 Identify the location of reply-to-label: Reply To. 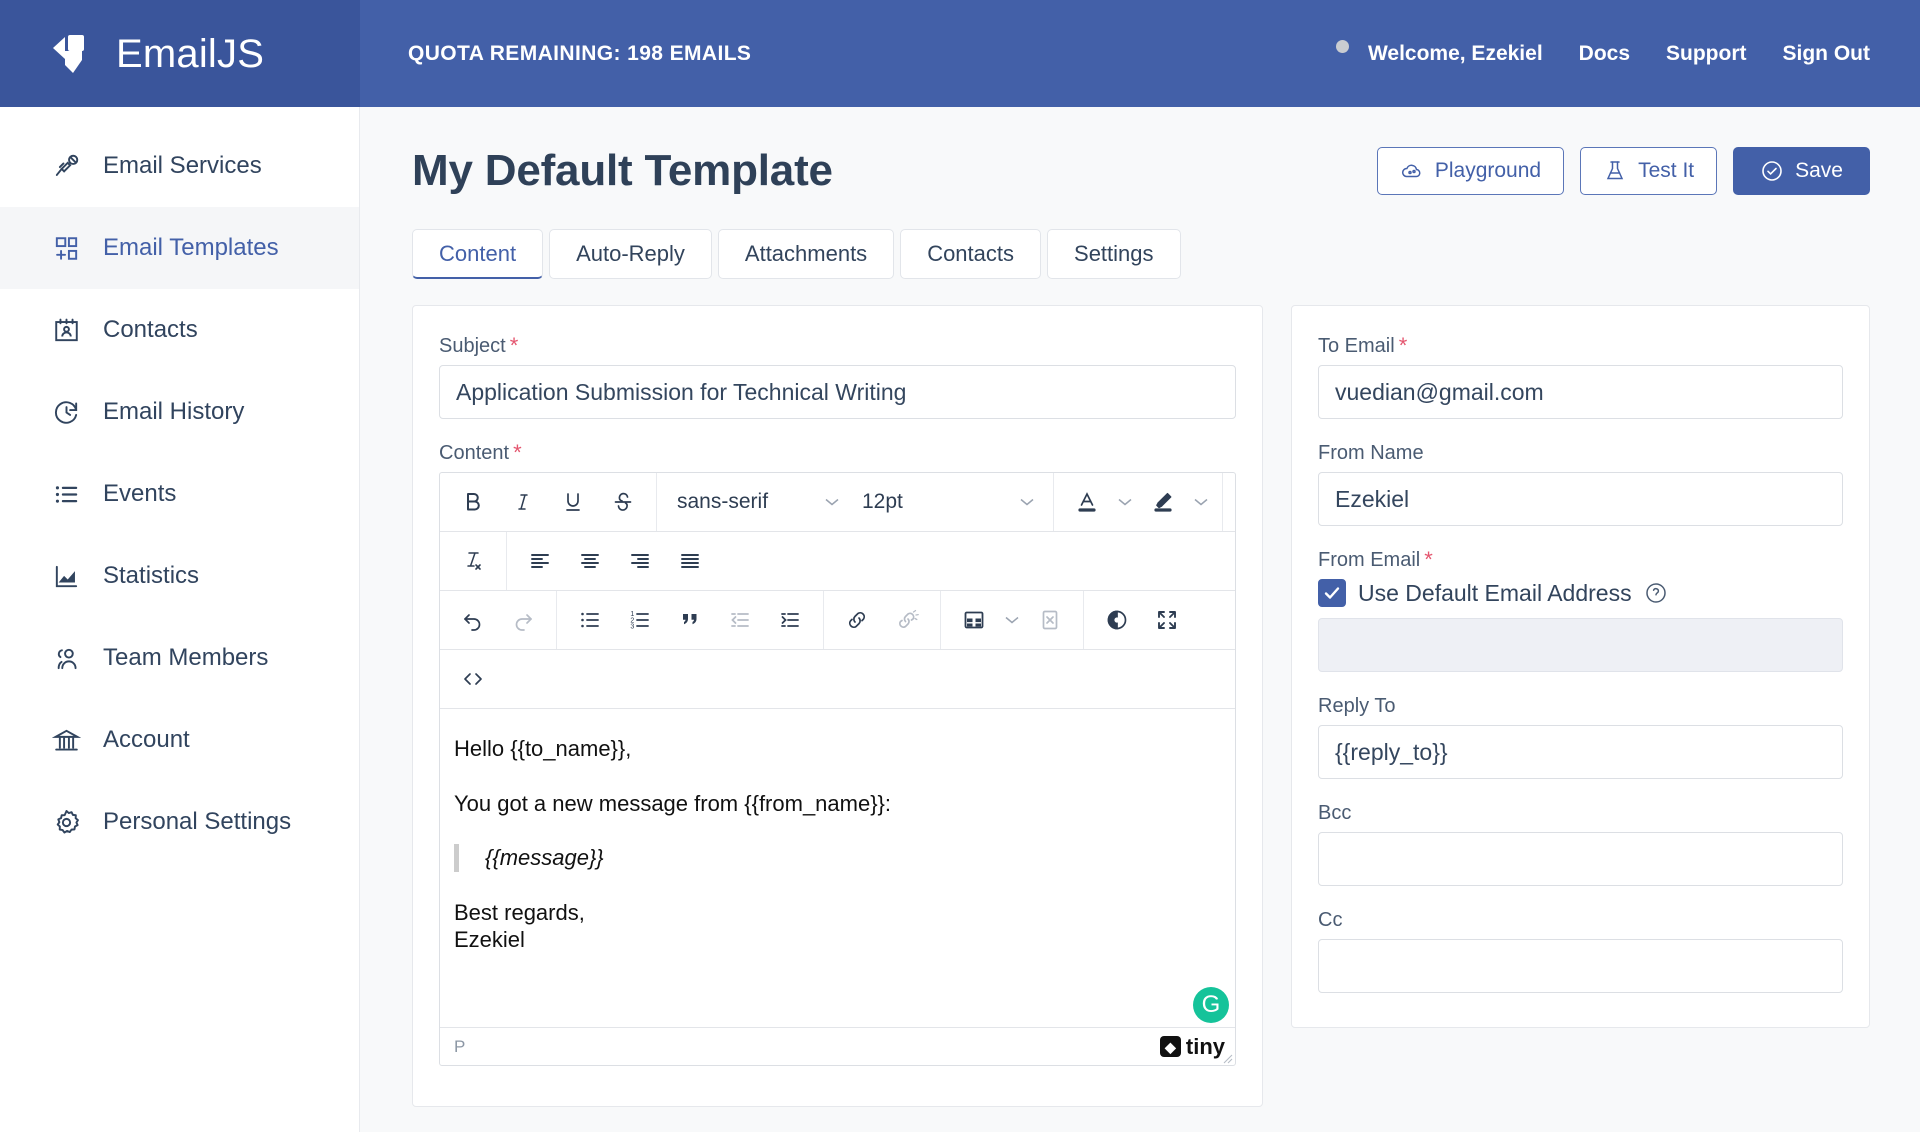
(1580, 706).